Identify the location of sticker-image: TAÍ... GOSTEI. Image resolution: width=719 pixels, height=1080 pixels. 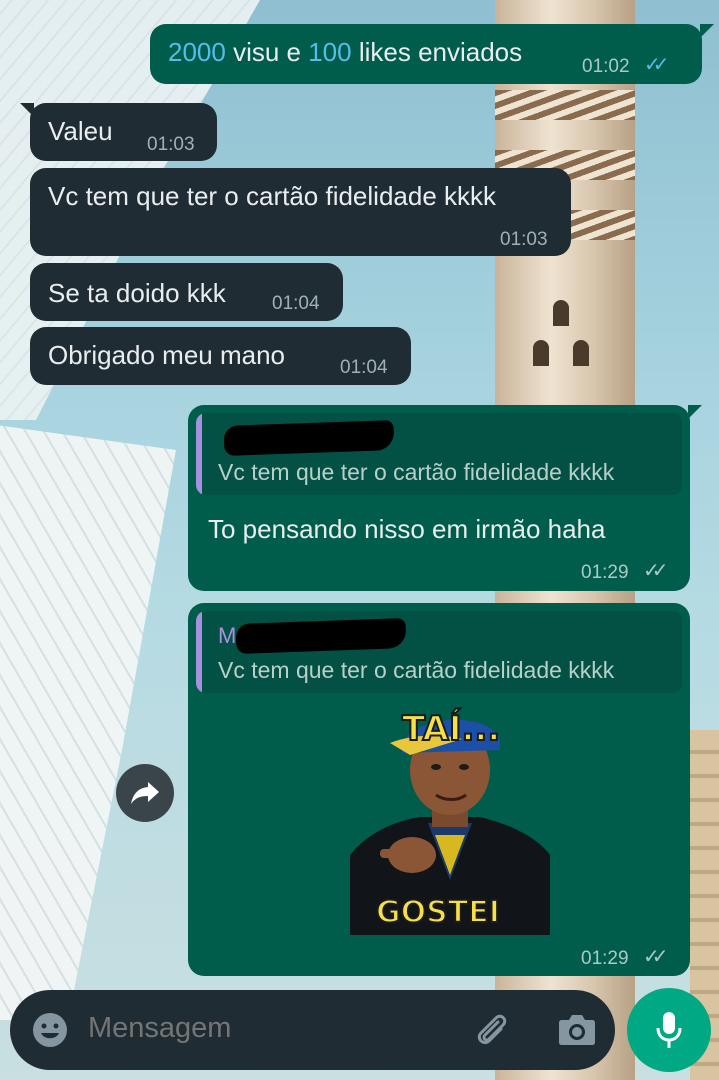
(450, 820).